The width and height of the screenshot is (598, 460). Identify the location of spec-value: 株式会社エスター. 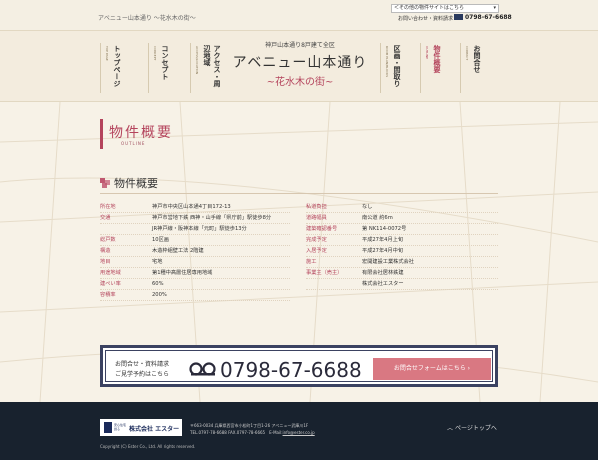
(383, 284).